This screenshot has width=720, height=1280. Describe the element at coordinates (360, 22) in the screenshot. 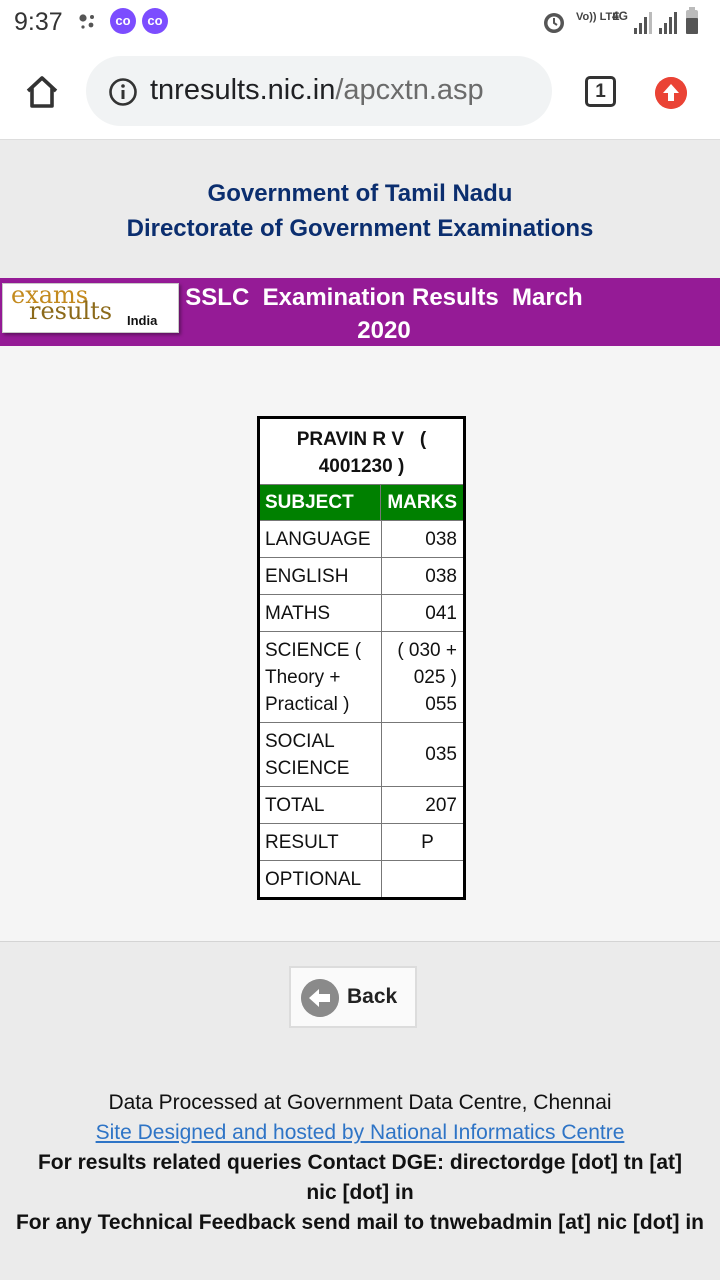

I see `status-bar: 9:37 co co Vo)) LTE 4G` at that location.